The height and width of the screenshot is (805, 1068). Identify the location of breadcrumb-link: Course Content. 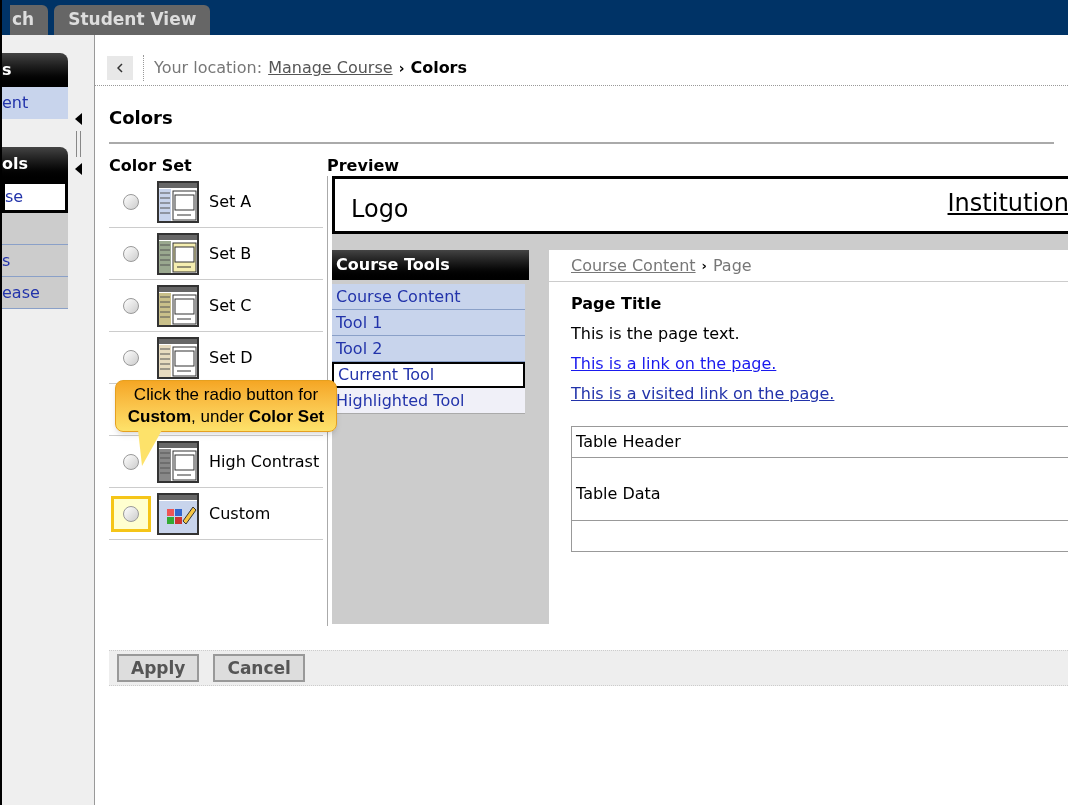
(633, 265).